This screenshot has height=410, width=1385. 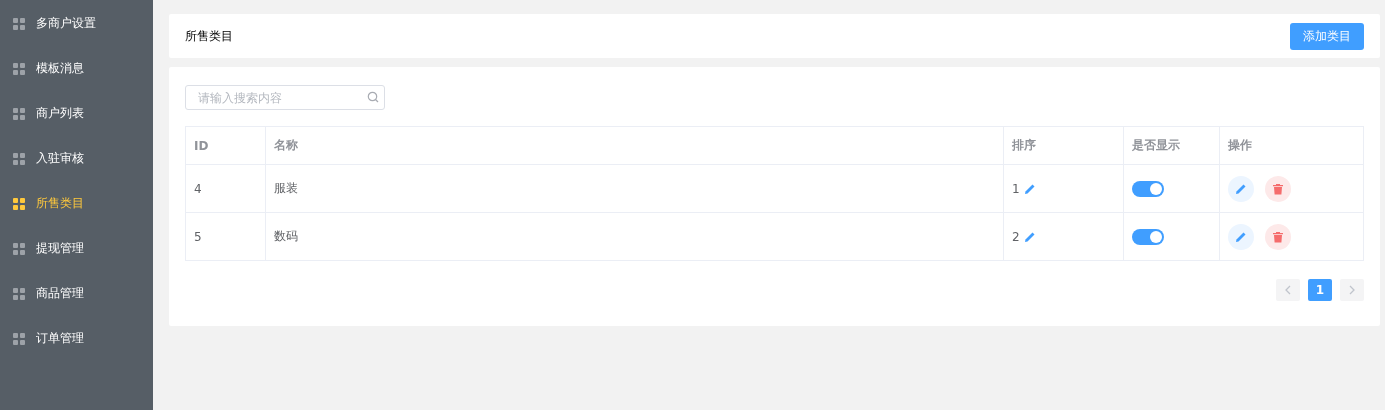 I want to click on column-header: 名称, so click(x=634, y=145).